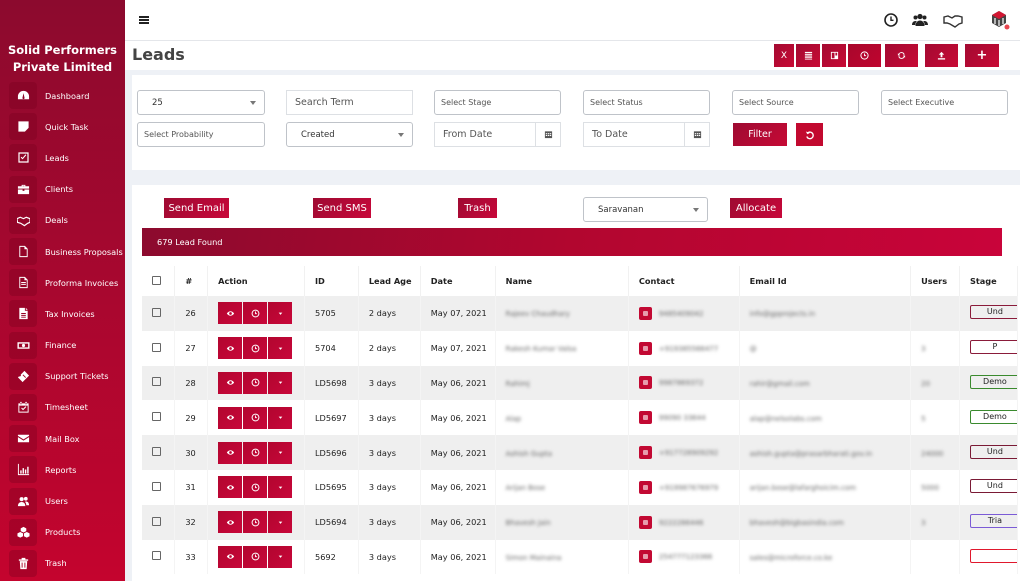 The height and width of the screenshot is (581, 1020). Describe the element at coordinates (1000, 20) in the screenshot. I see `app-logo-icon` at that location.